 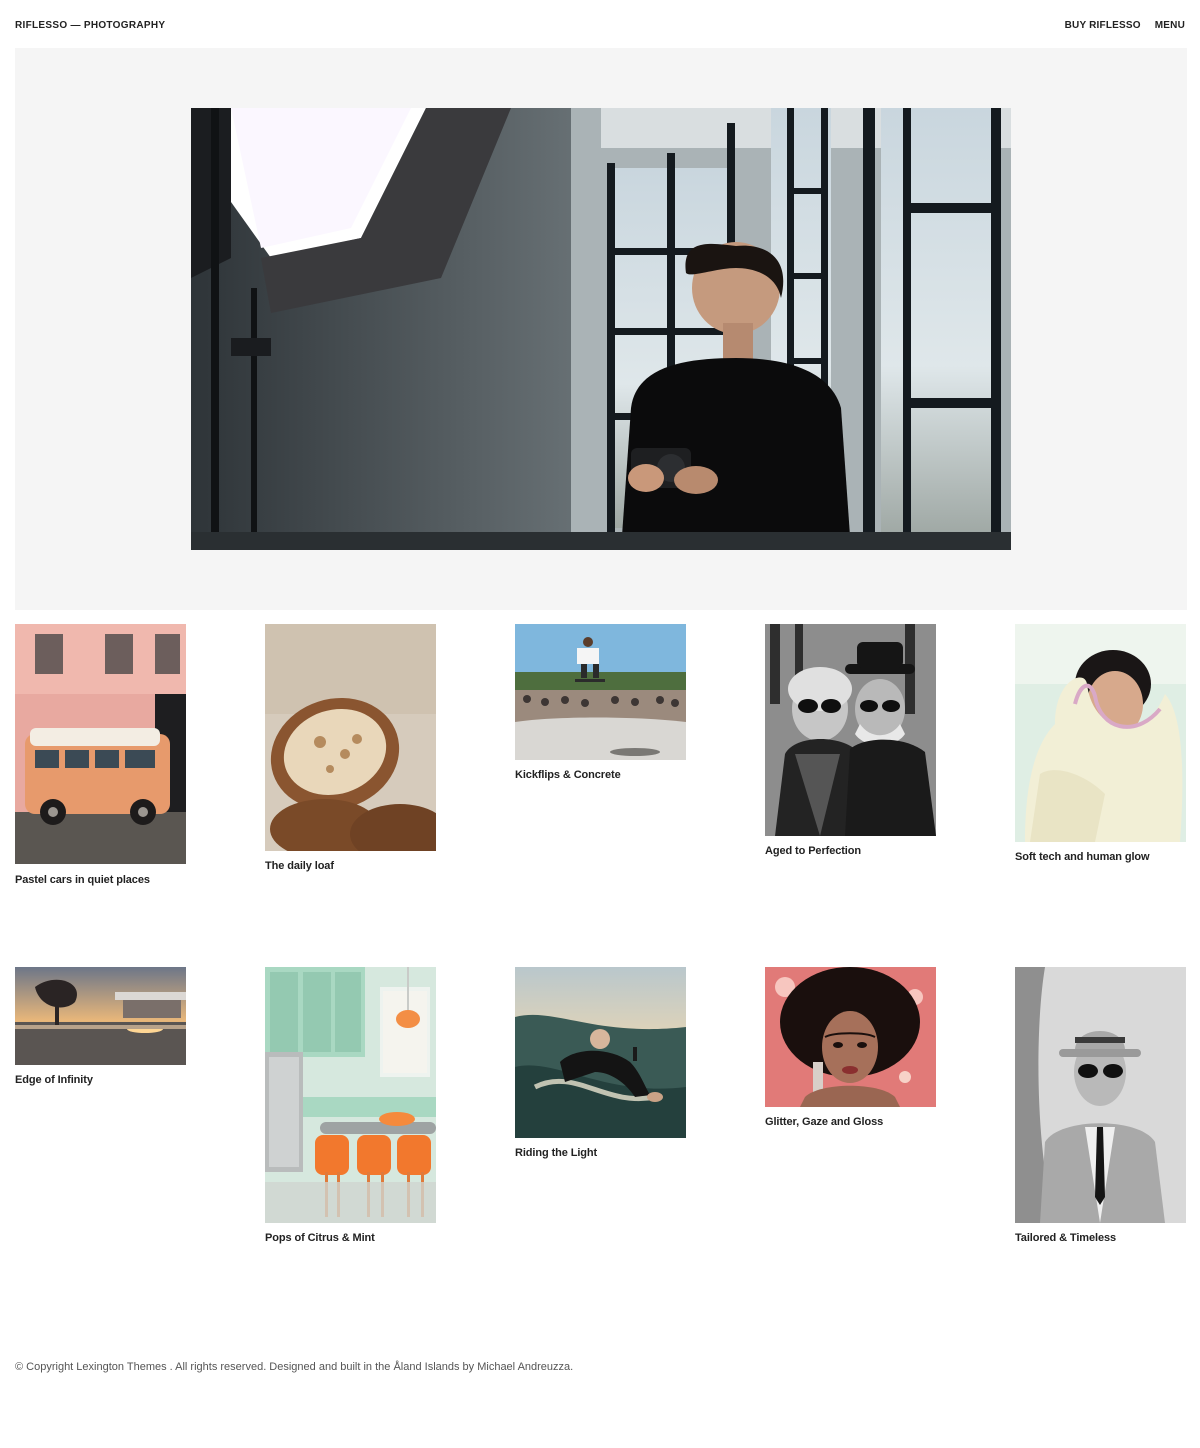 What do you see at coordinates (1066, 1238) in the screenshot?
I see `gallery-caption: Tailored & Timeless` at bounding box center [1066, 1238].